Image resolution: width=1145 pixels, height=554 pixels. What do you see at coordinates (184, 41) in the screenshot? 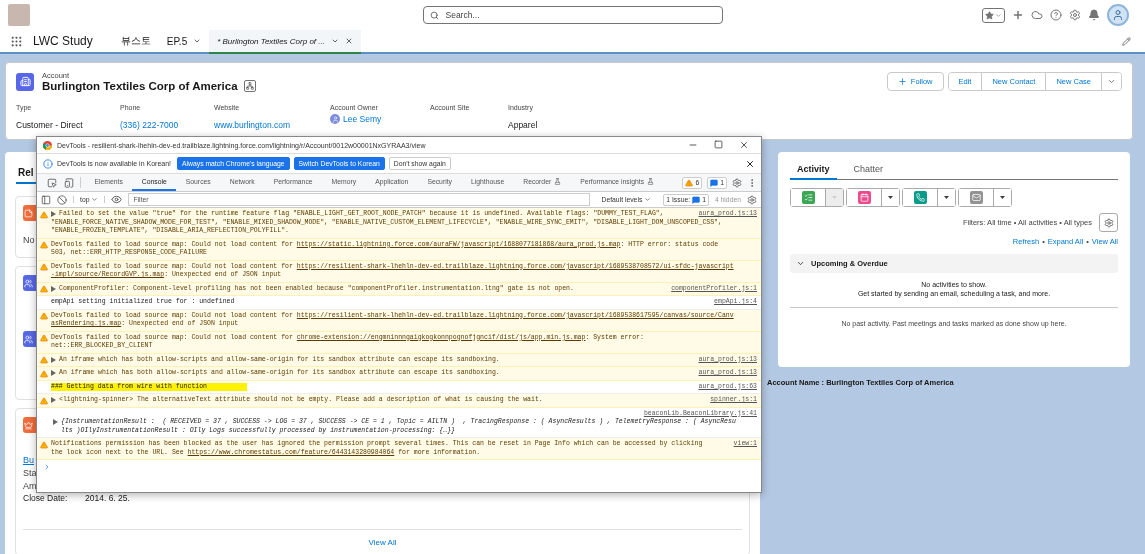
I see `nav-item: EP.5` at bounding box center [184, 41].